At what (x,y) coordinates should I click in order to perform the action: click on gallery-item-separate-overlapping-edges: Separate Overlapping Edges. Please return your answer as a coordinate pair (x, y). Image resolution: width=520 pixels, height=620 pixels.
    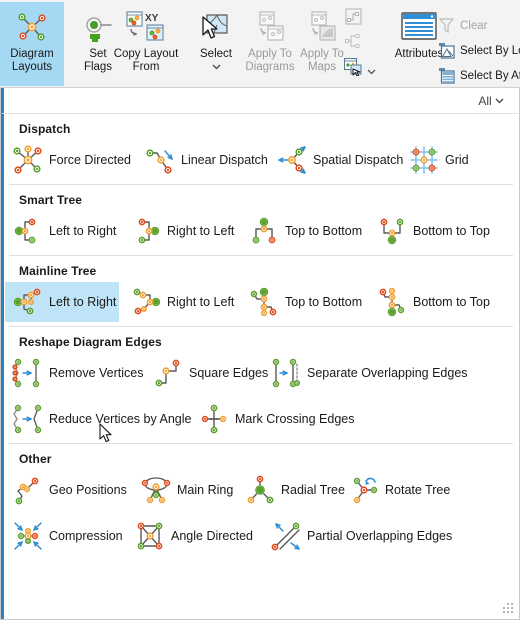
    Looking at the image, I should click on (365, 373).